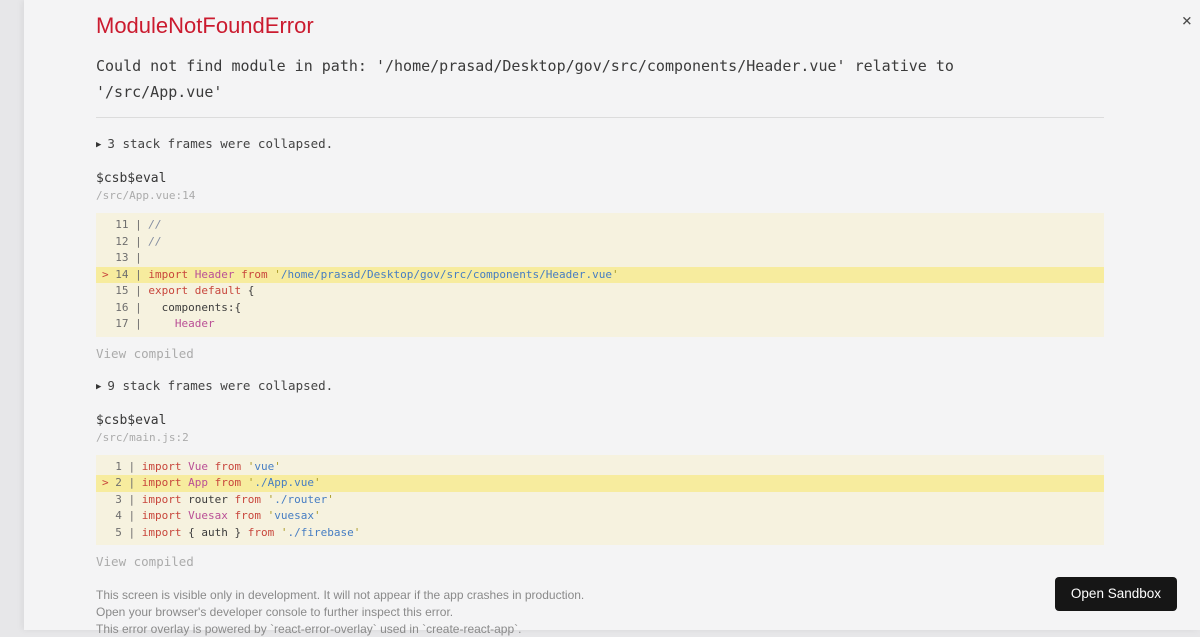 The image size is (1200, 637). Describe the element at coordinates (600, 242) in the screenshot. I see `code-line: 12 | //` at that location.